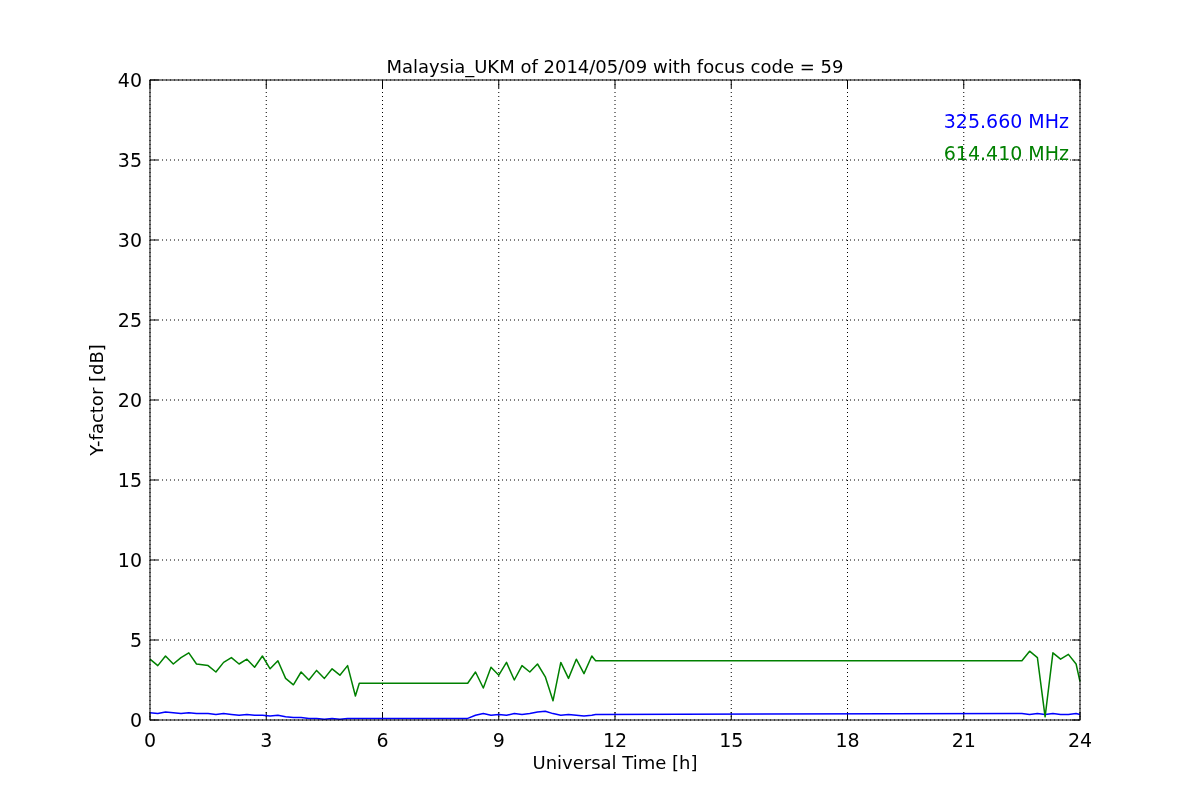 The width and height of the screenshot is (1200, 800). I want to click on x-tick-label: 6, so click(382, 740).